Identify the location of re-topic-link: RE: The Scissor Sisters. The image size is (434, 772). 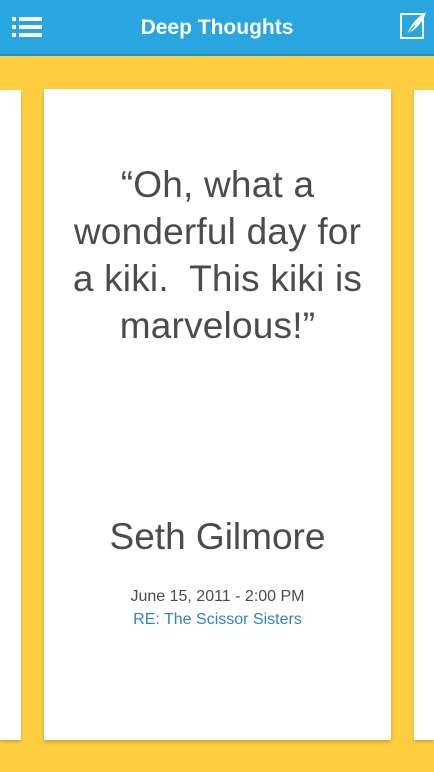
(217, 620).